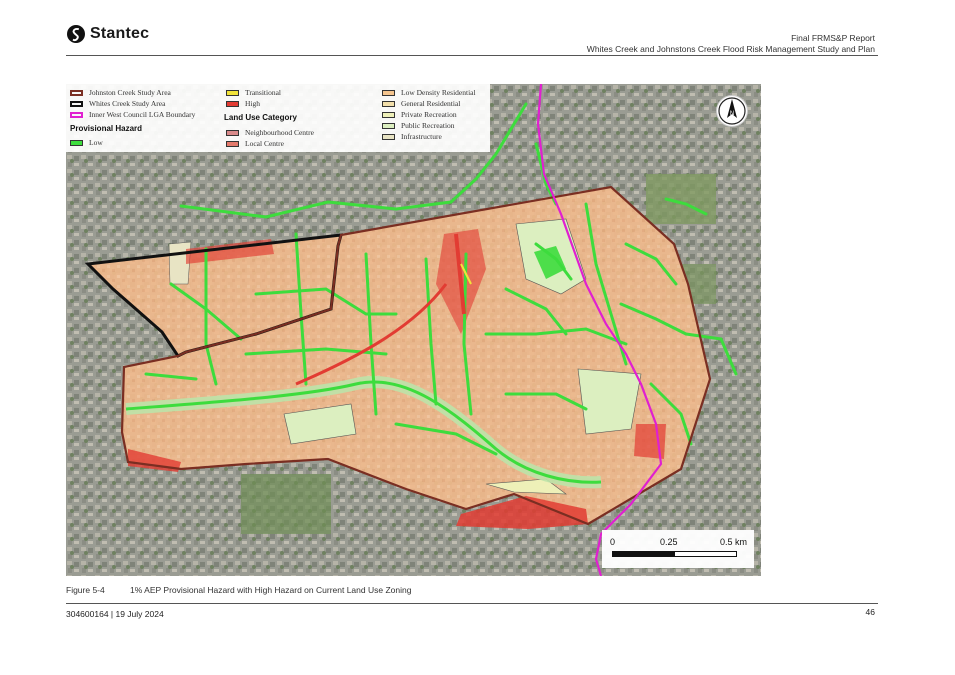 This screenshot has width=955, height=675. I want to click on legend-label: Low Density Residential, so click(438, 92).